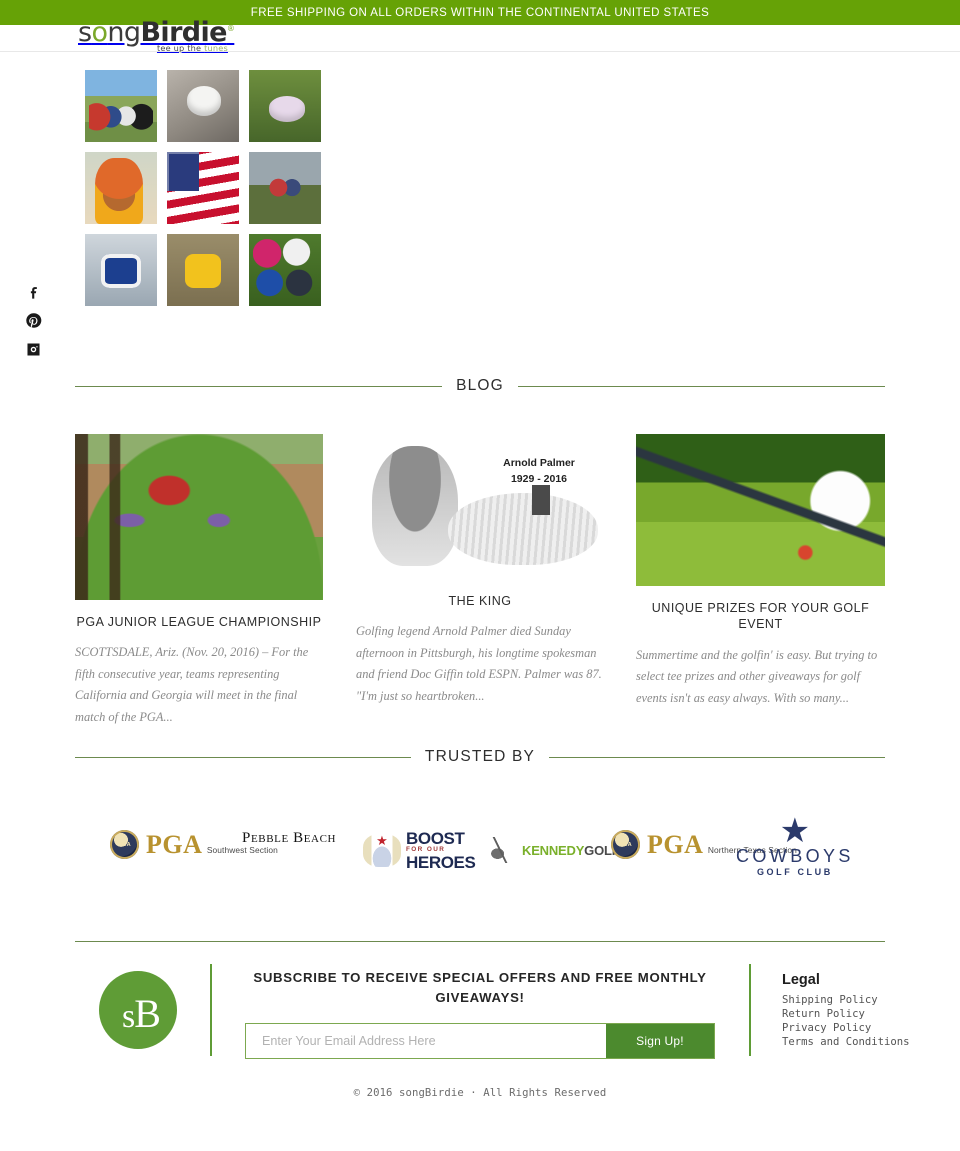  What do you see at coordinates (852, 1001) in the screenshot?
I see `legal-link-shipping-policy: Shipping Policy` at bounding box center [852, 1001].